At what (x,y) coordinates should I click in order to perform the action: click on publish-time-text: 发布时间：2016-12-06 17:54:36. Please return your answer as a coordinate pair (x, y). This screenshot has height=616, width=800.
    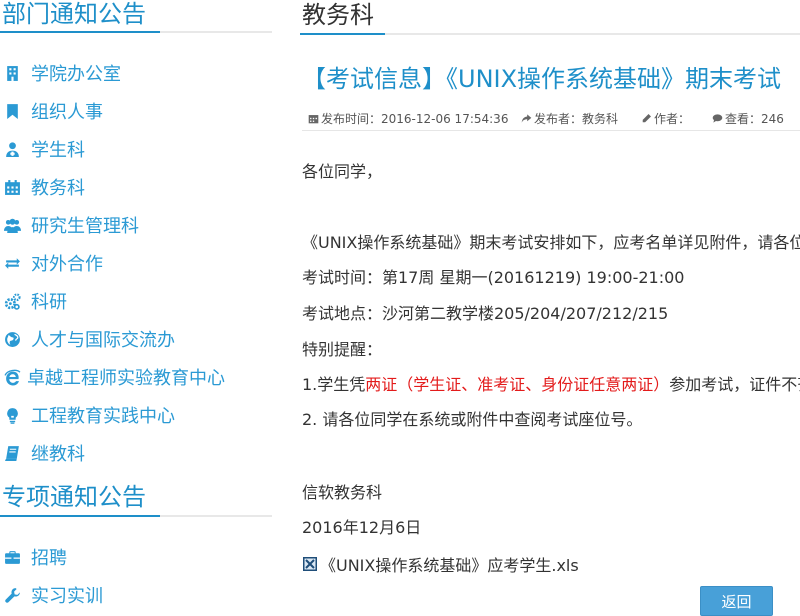
    Looking at the image, I should click on (415, 119).